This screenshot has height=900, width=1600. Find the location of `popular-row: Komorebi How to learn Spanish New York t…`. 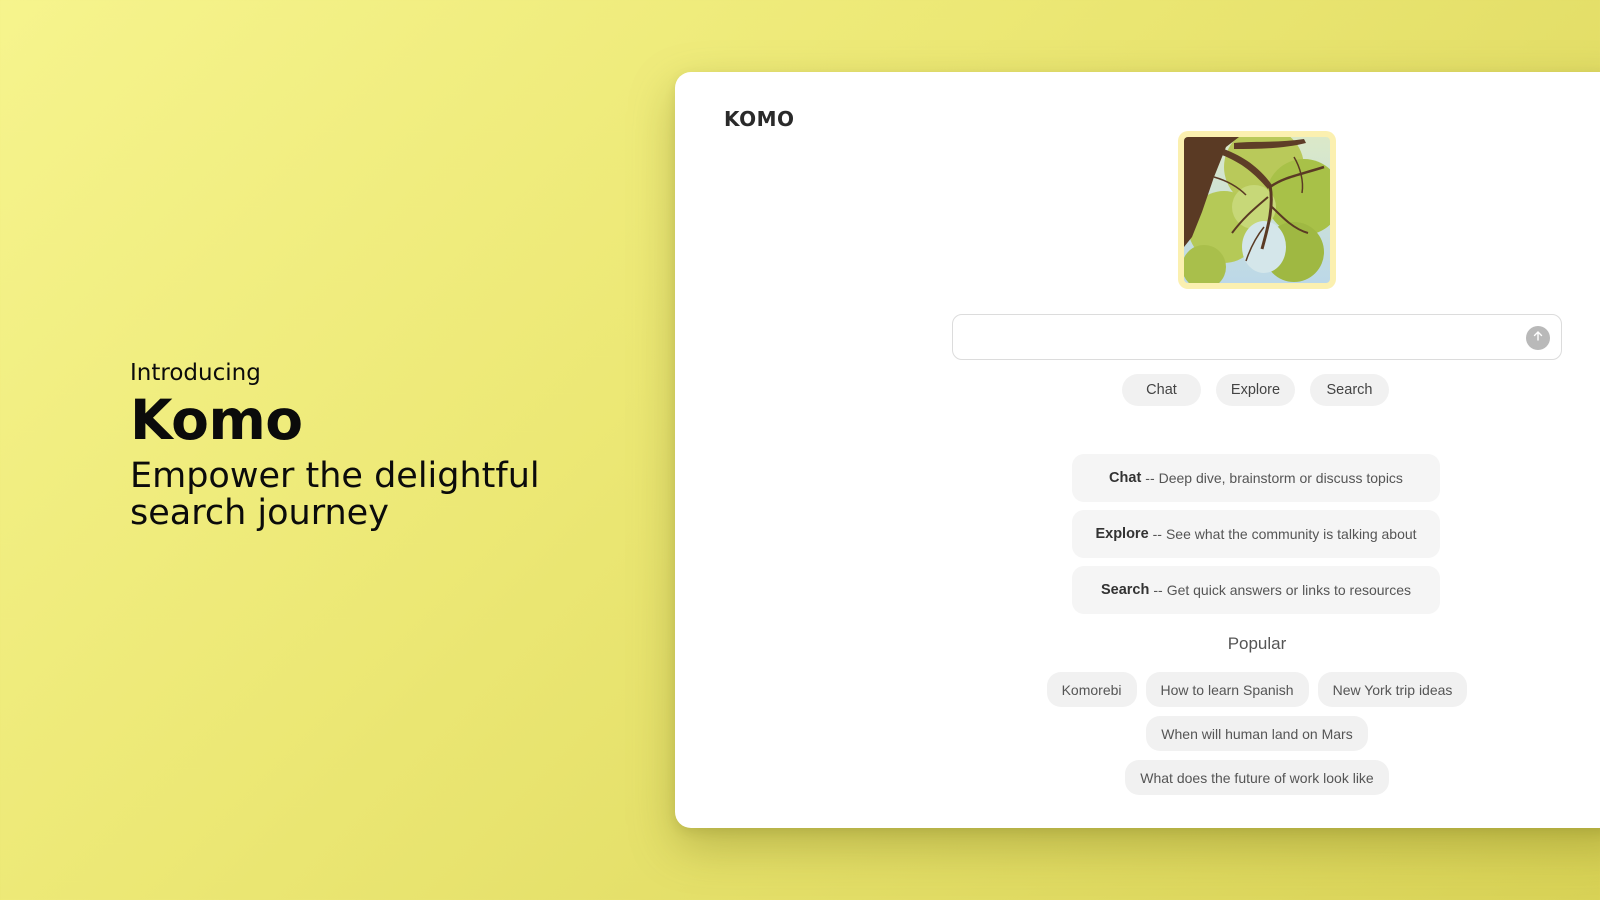

popular-row: Komorebi How to learn Spanish New York t… is located at coordinates (1137, 689).